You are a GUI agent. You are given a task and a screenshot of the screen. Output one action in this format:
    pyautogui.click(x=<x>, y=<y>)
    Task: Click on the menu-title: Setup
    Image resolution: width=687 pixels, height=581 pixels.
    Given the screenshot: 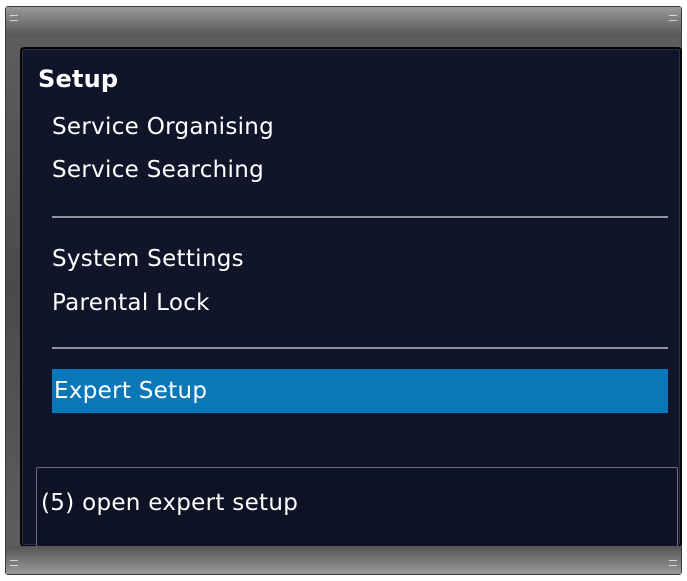 What is the action you would take?
    pyautogui.click(x=78, y=79)
    